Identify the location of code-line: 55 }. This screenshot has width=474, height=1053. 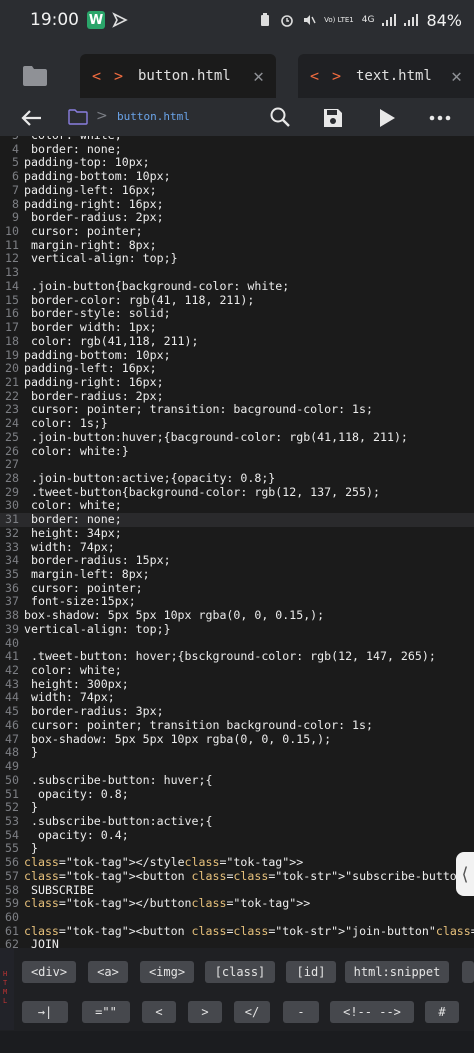
(237, 849).